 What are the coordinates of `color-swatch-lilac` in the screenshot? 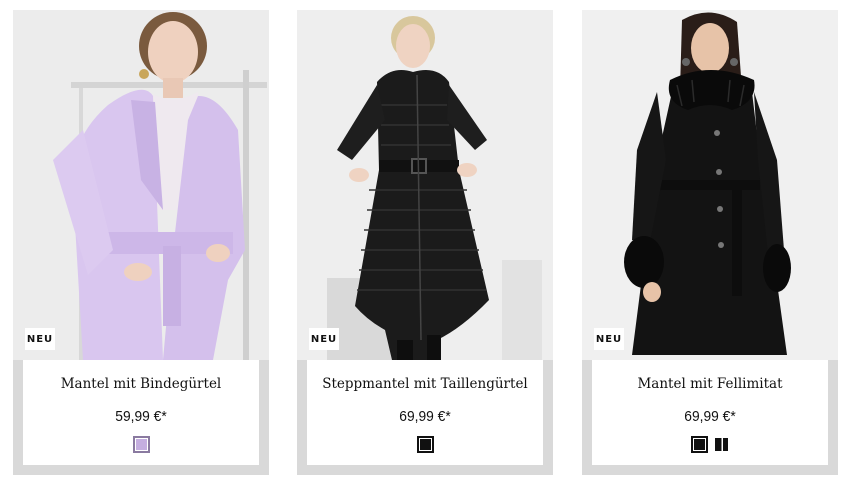 It's located at (141, 444).